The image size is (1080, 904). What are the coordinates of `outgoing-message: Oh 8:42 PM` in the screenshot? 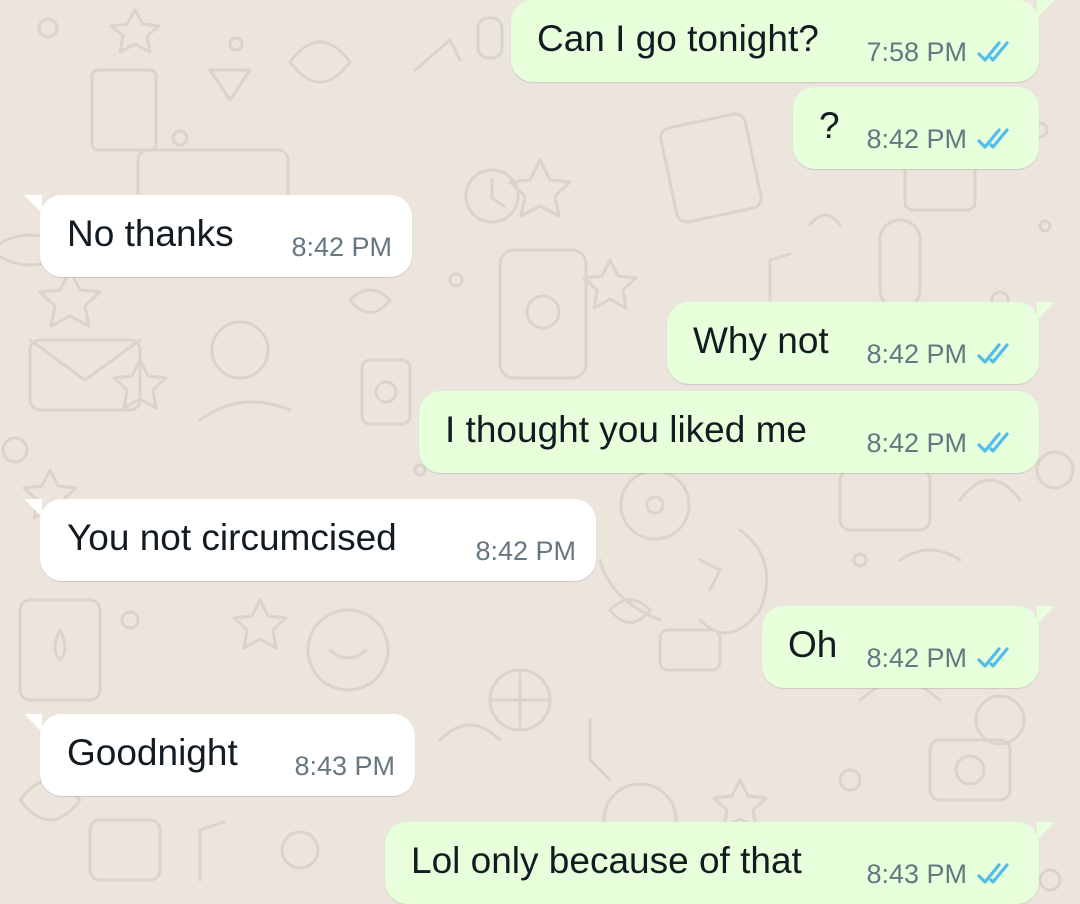 It's located at (908, 647).